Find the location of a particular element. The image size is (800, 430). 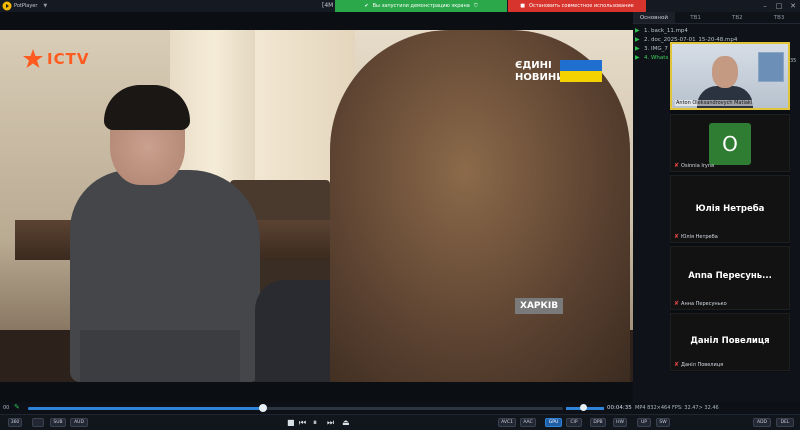

stop-sharing-label: Остановить совместное использование is located at coordinates (581, 6).